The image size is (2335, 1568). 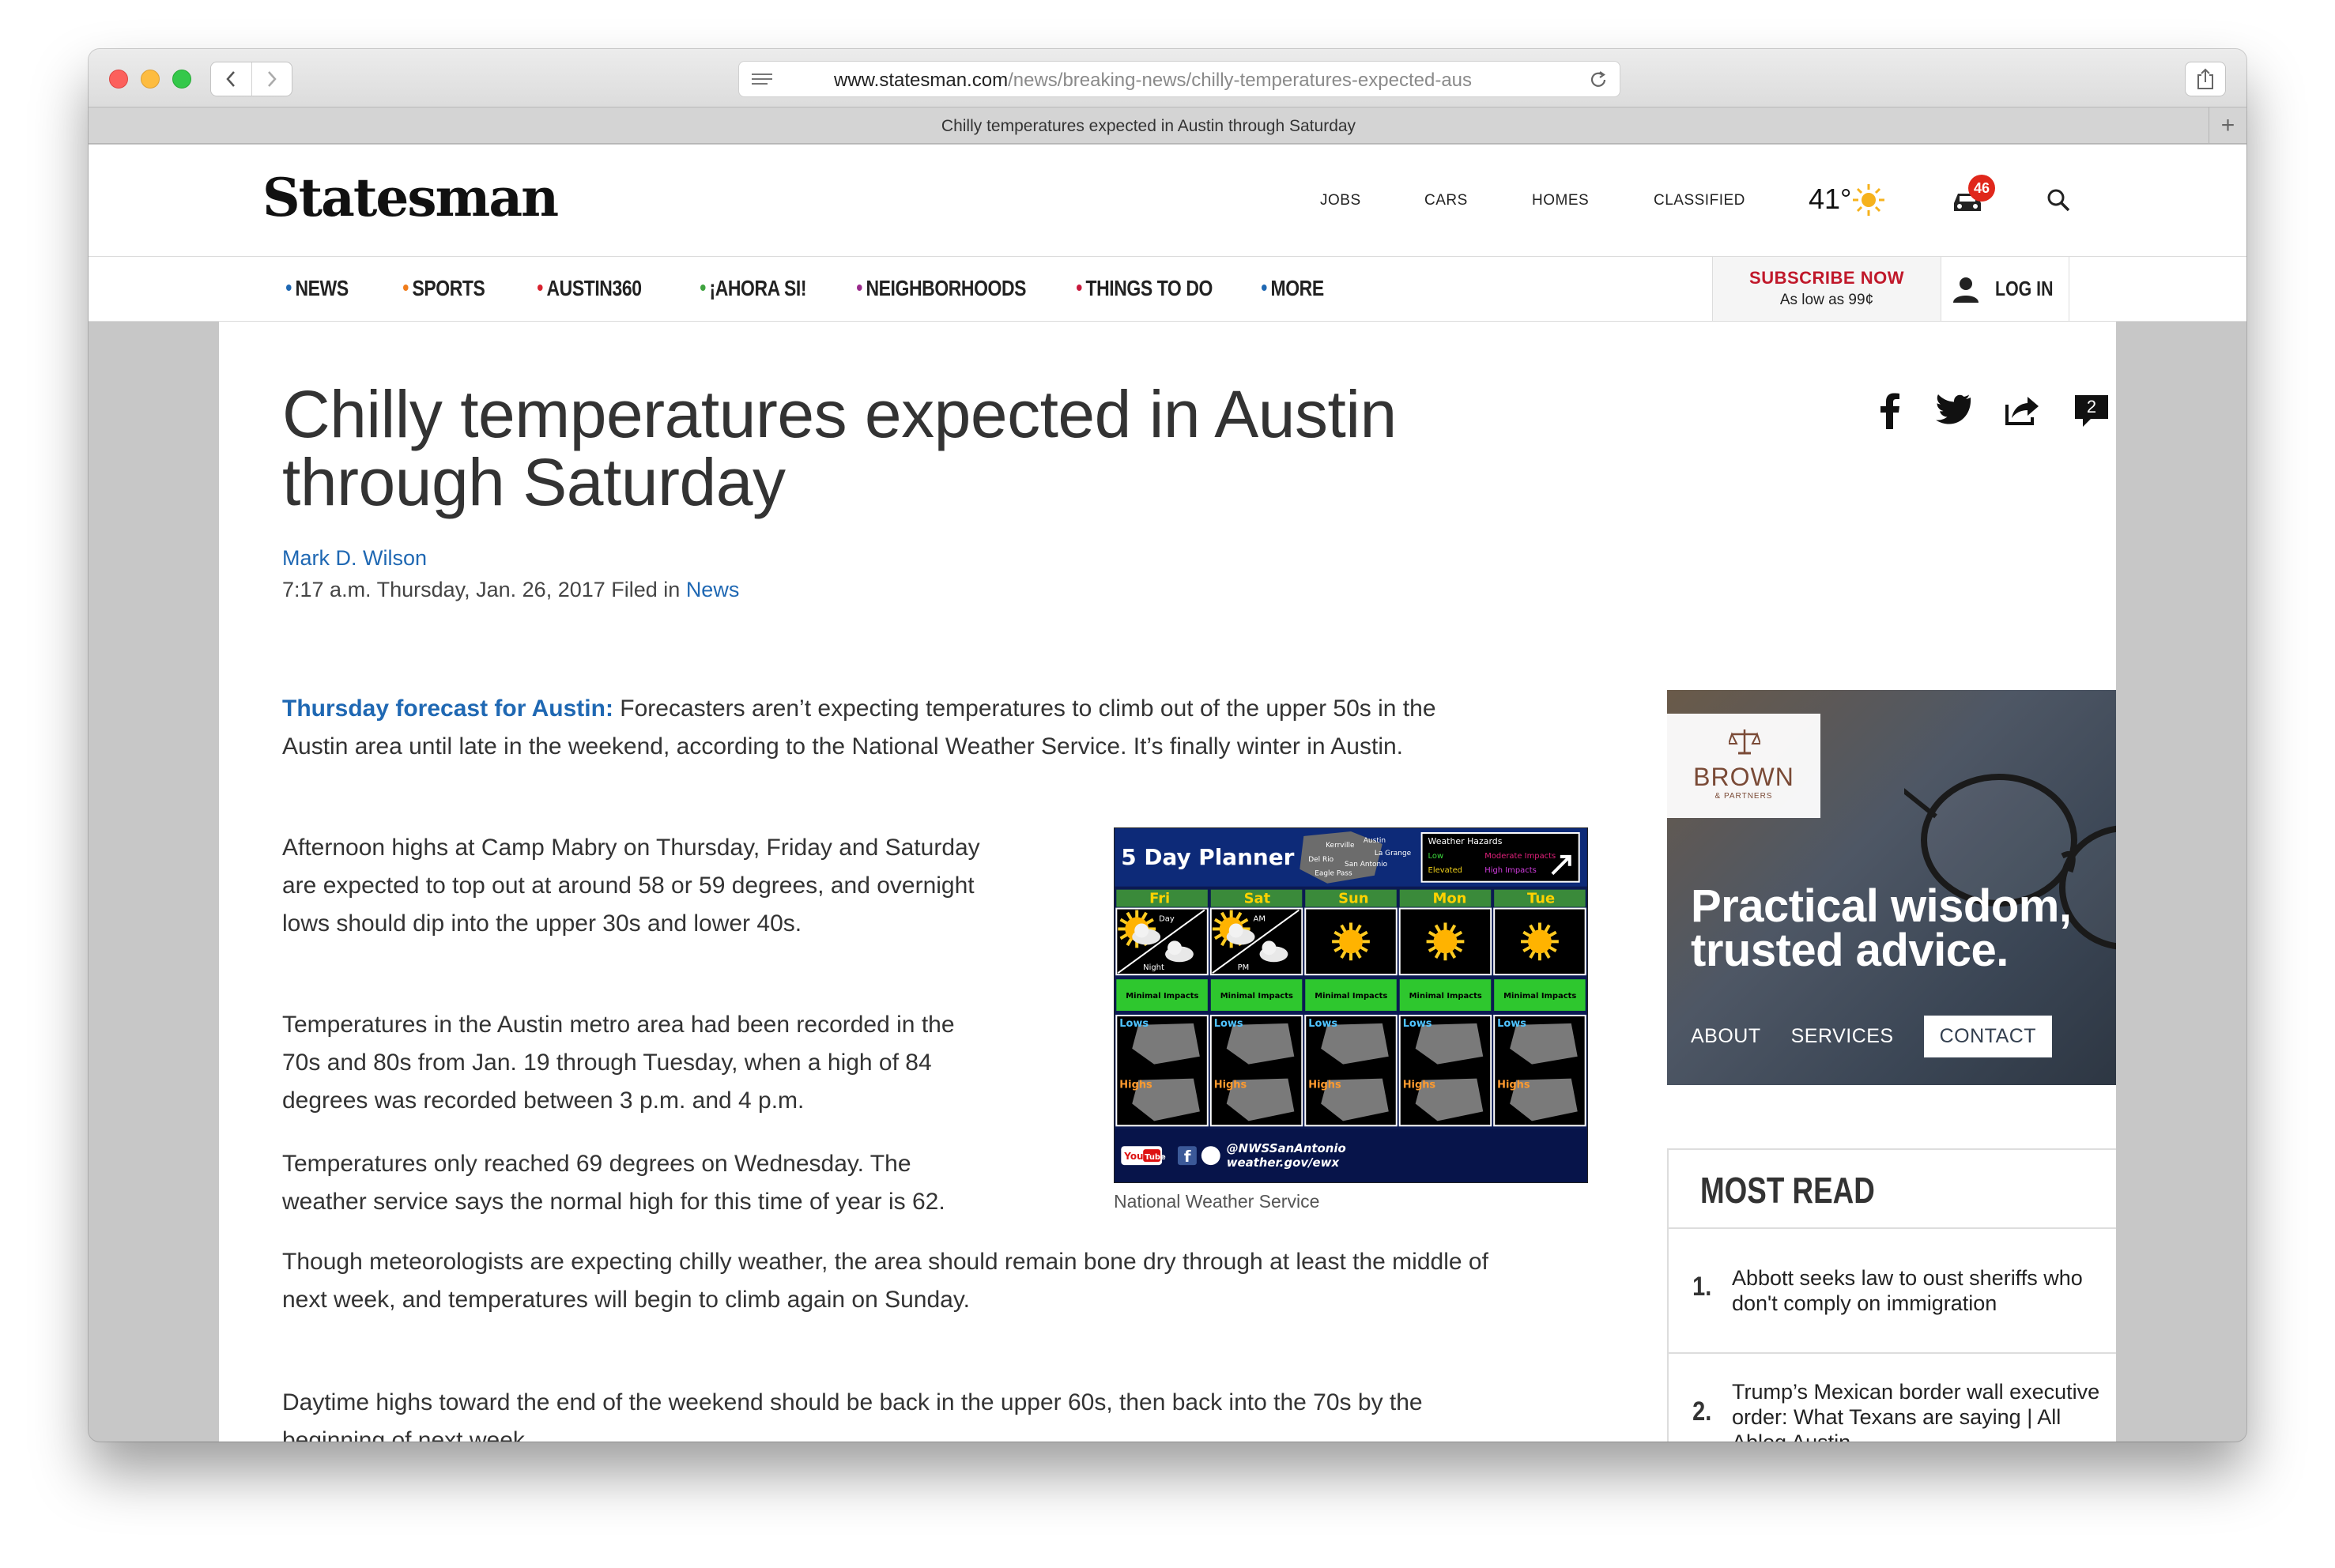 I want to click on nav-item-ahora-si: ¡AHORA SI!, so click(x=753, y=288).